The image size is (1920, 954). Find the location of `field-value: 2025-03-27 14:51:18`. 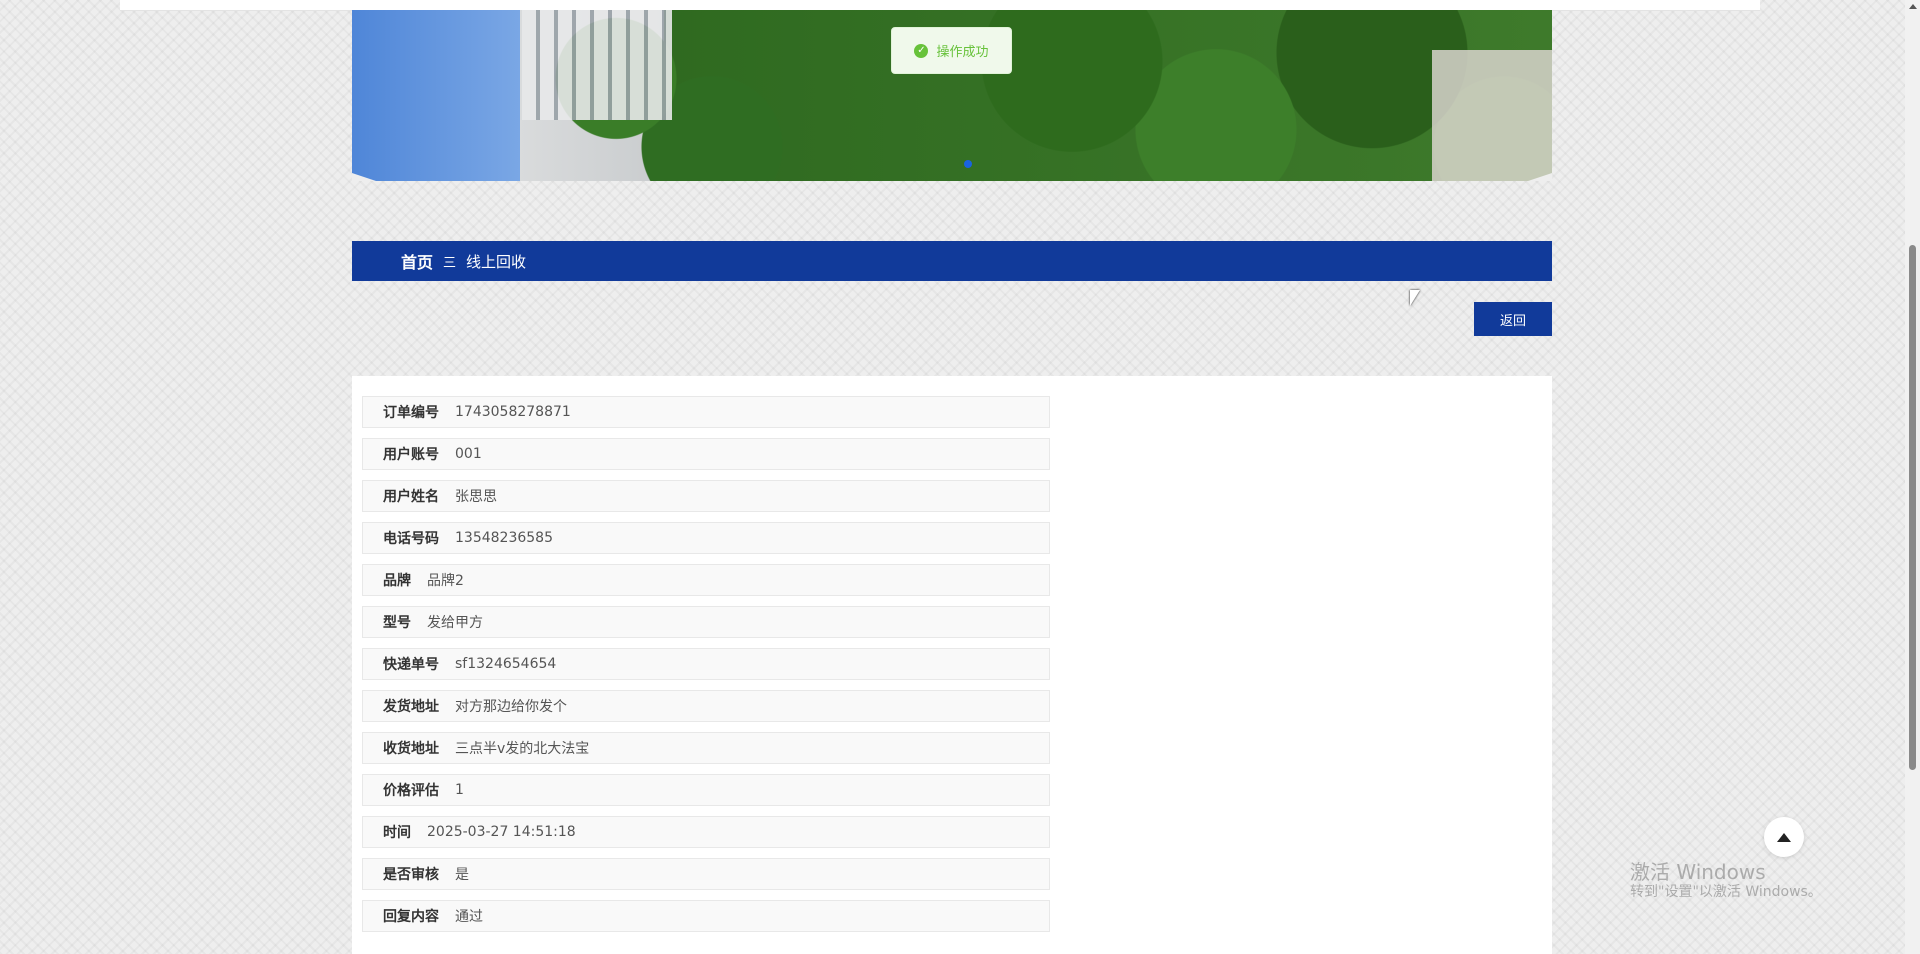

field-value: 2025-03-27 14:51:18 is located at coordinates (501, 832).